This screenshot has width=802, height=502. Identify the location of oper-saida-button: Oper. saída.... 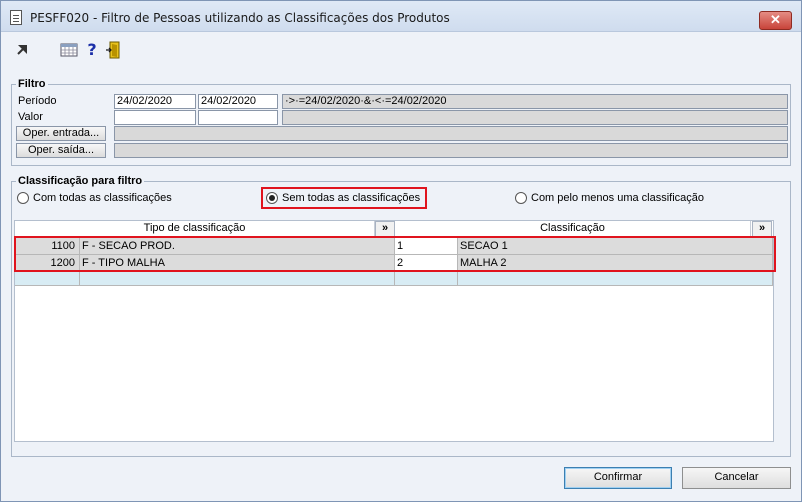
(61, 150).